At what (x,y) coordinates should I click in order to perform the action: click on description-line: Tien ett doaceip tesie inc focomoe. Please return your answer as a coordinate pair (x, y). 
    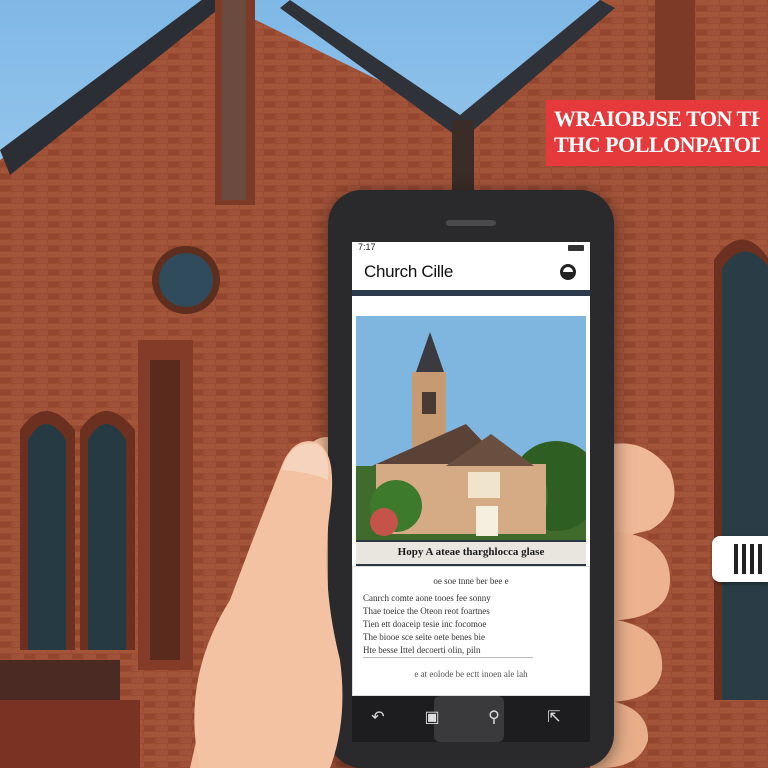
    Looking at the image, I should click on (425, 624).